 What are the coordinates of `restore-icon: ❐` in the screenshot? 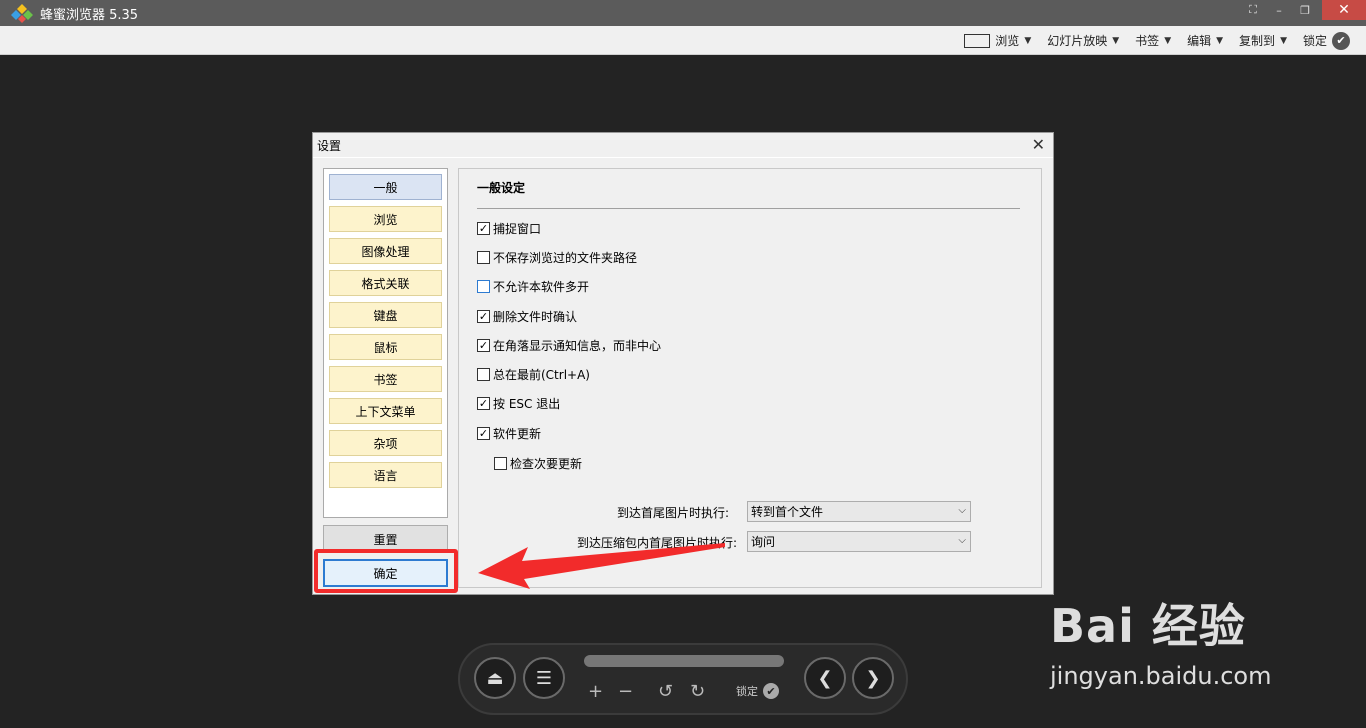 It's located at (1305, 10).